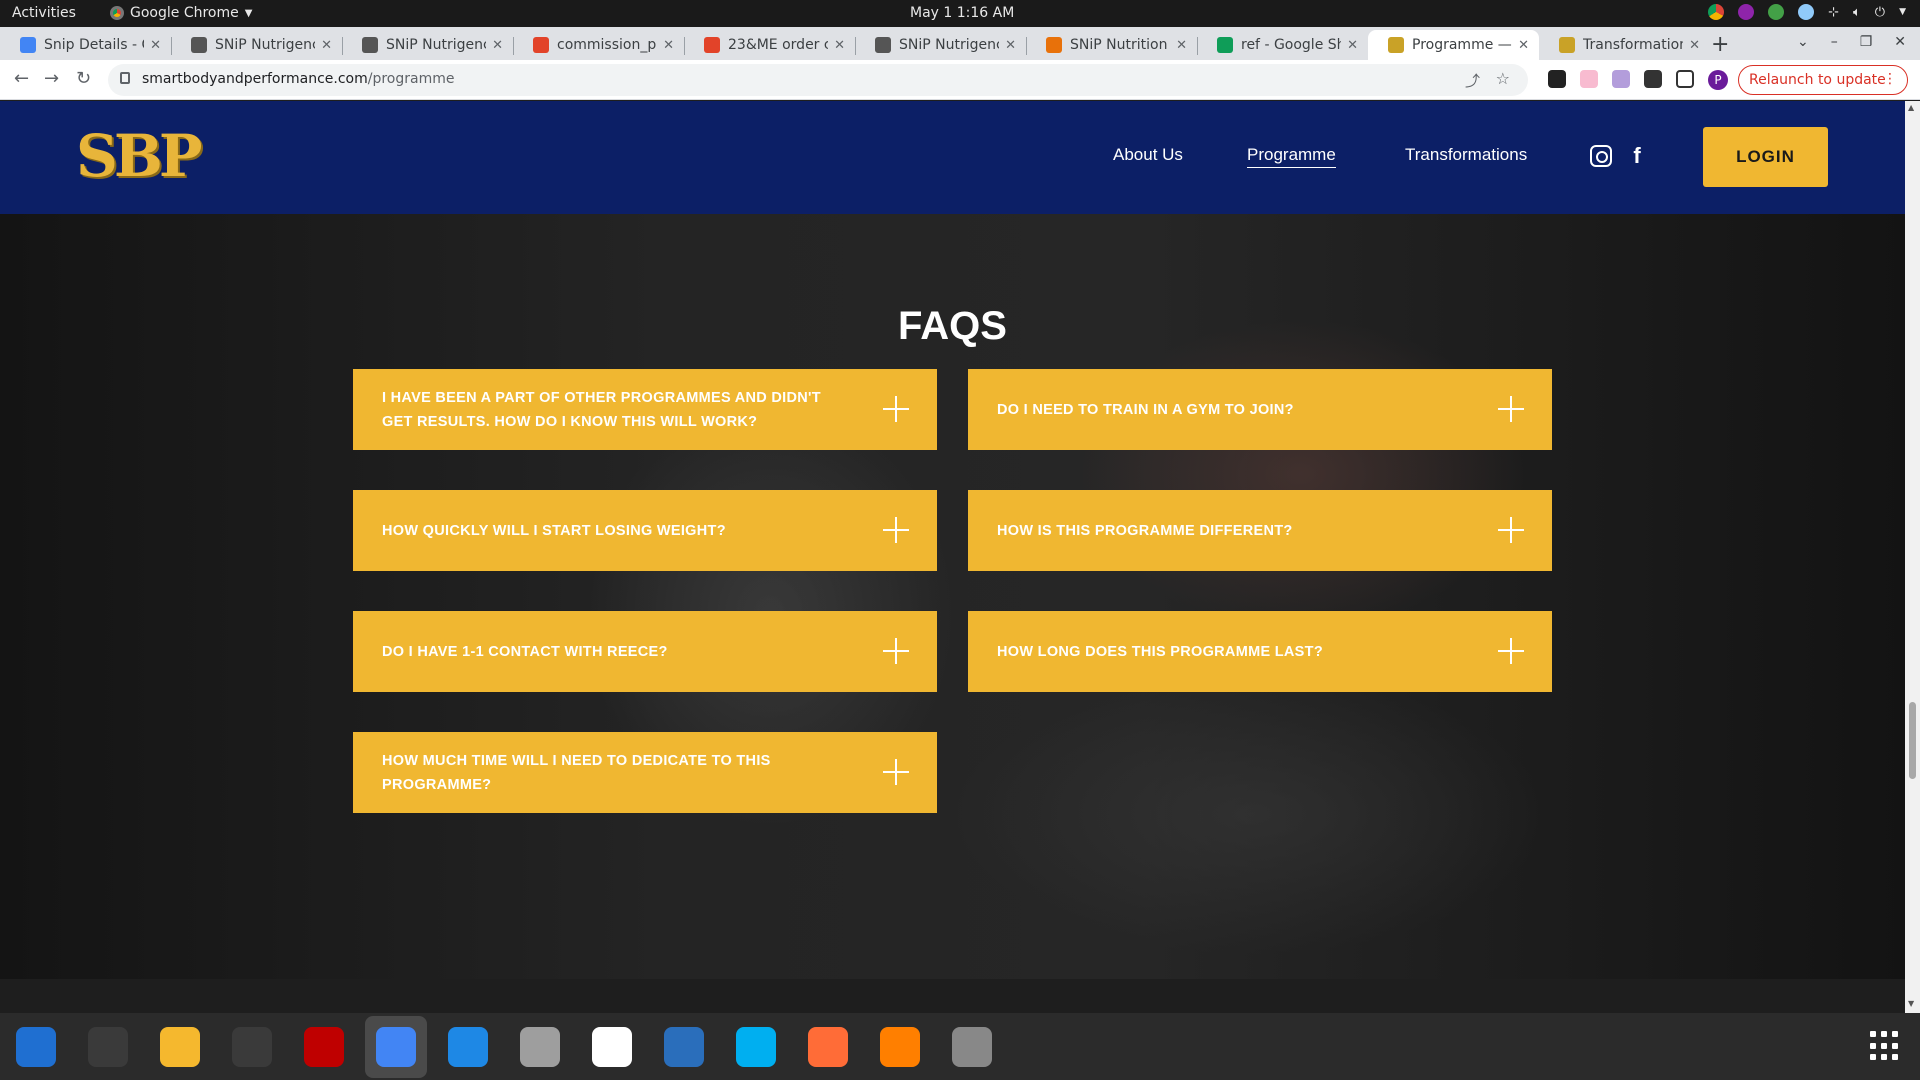  I want to click on extension-tray-icon, so click(1746, 12).